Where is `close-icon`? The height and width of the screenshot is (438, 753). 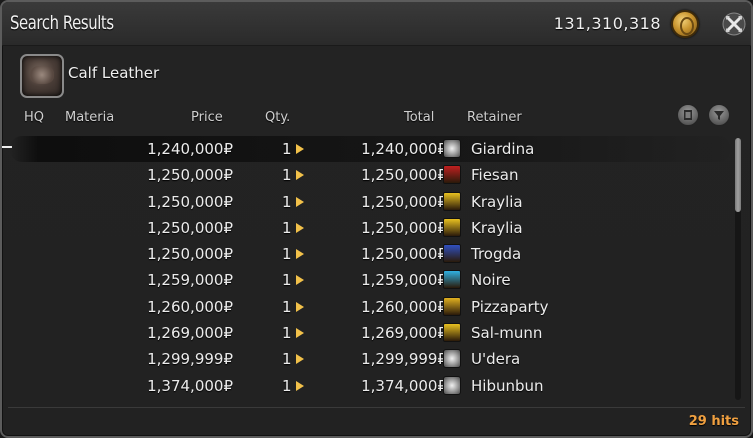
close-icon is located at coordinates (734, 24).